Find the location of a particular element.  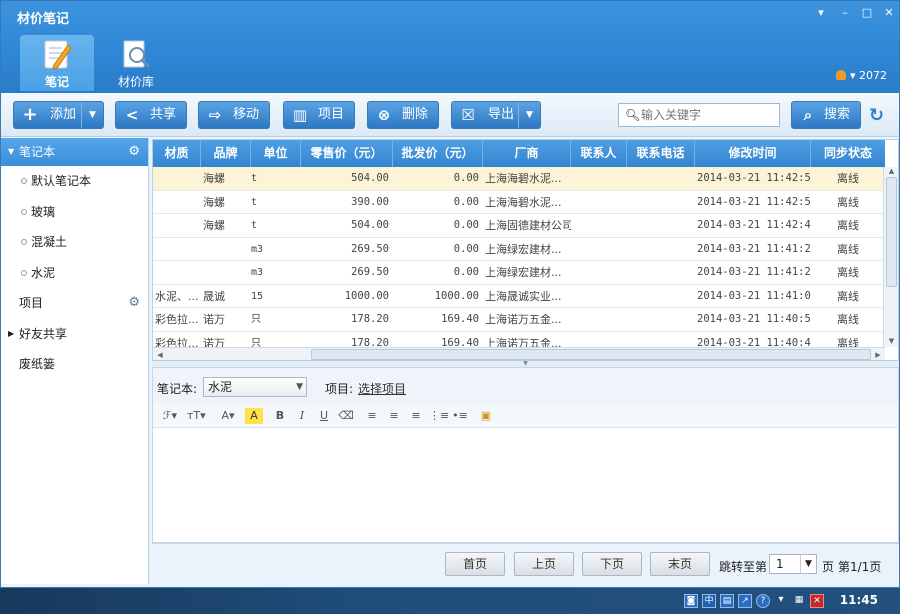

sidebar-item-concrete: 混凝土 is located at coordinates (74, 242).